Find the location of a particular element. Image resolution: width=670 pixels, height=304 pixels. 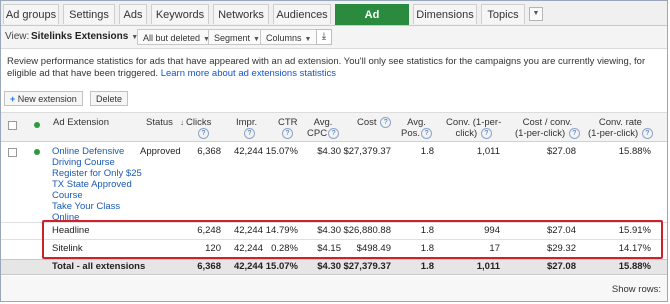

col-cost-conv: Cost / conv. (1-per-click) ? is located at coordinates (547, 128).